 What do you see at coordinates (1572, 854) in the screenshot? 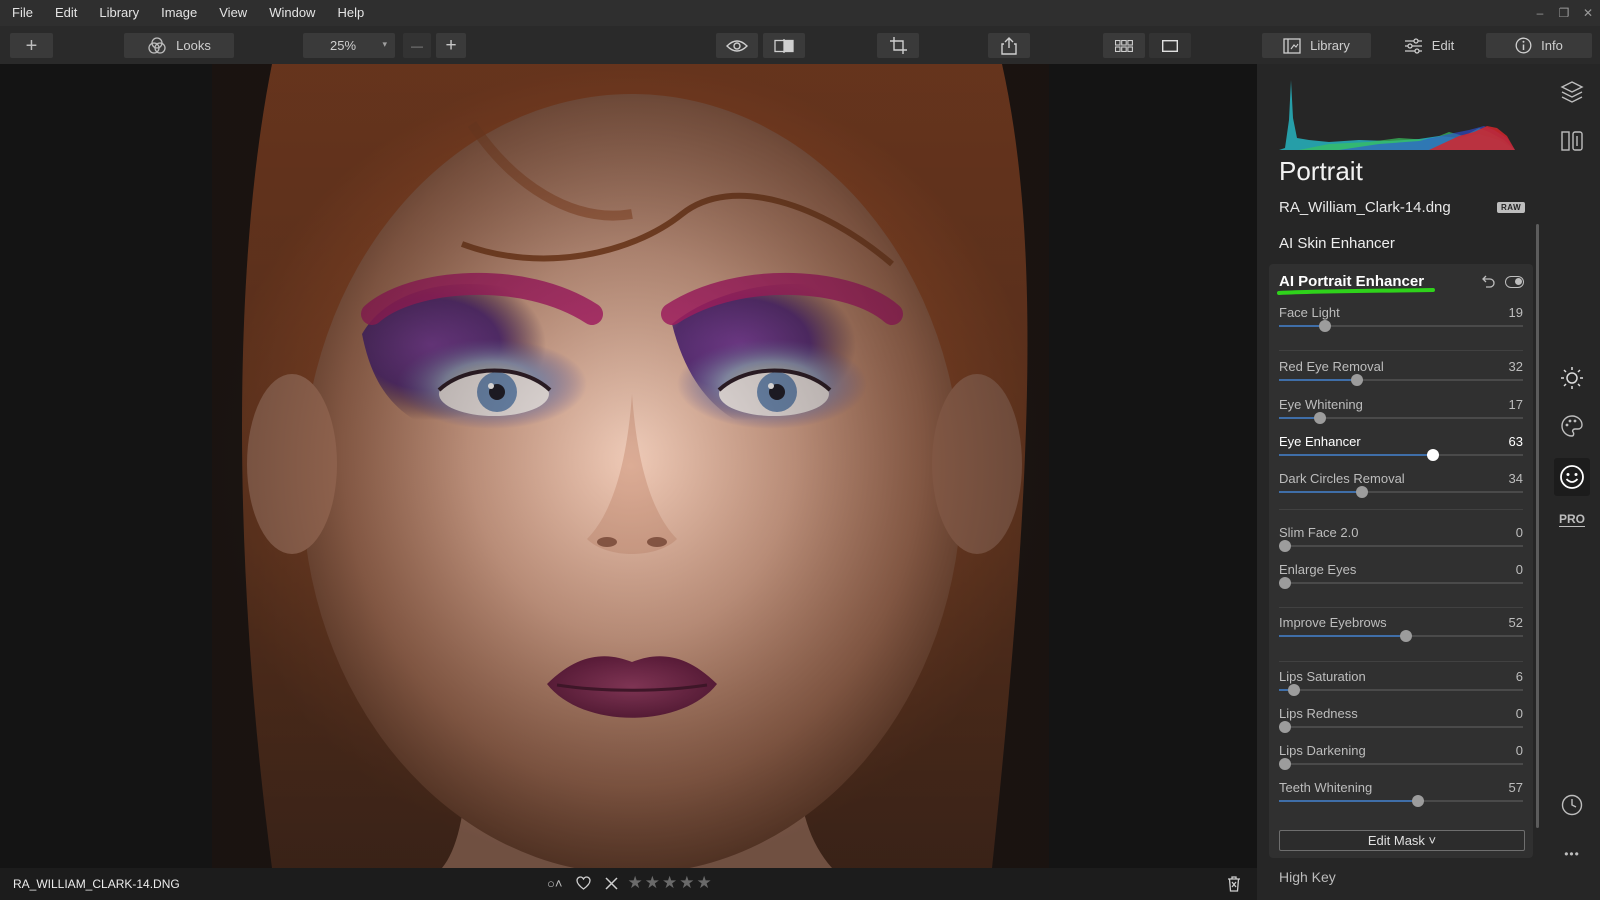
I see `more-button: •••` at bounding box center [1572, 854].